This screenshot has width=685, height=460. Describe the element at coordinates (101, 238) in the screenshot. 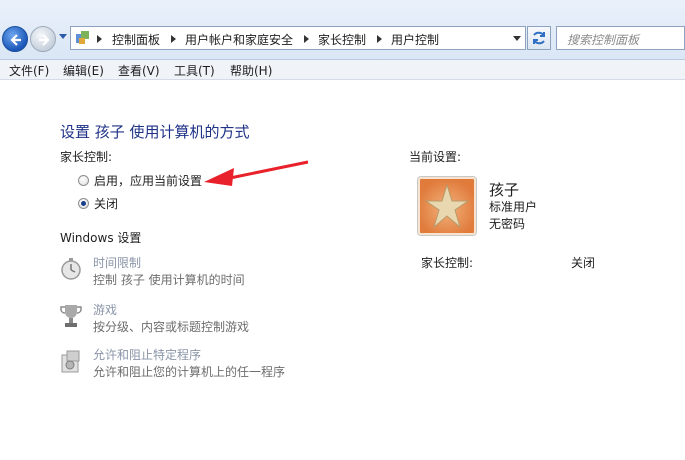

I see `windows-settings-label: Windows 设置` at that location.